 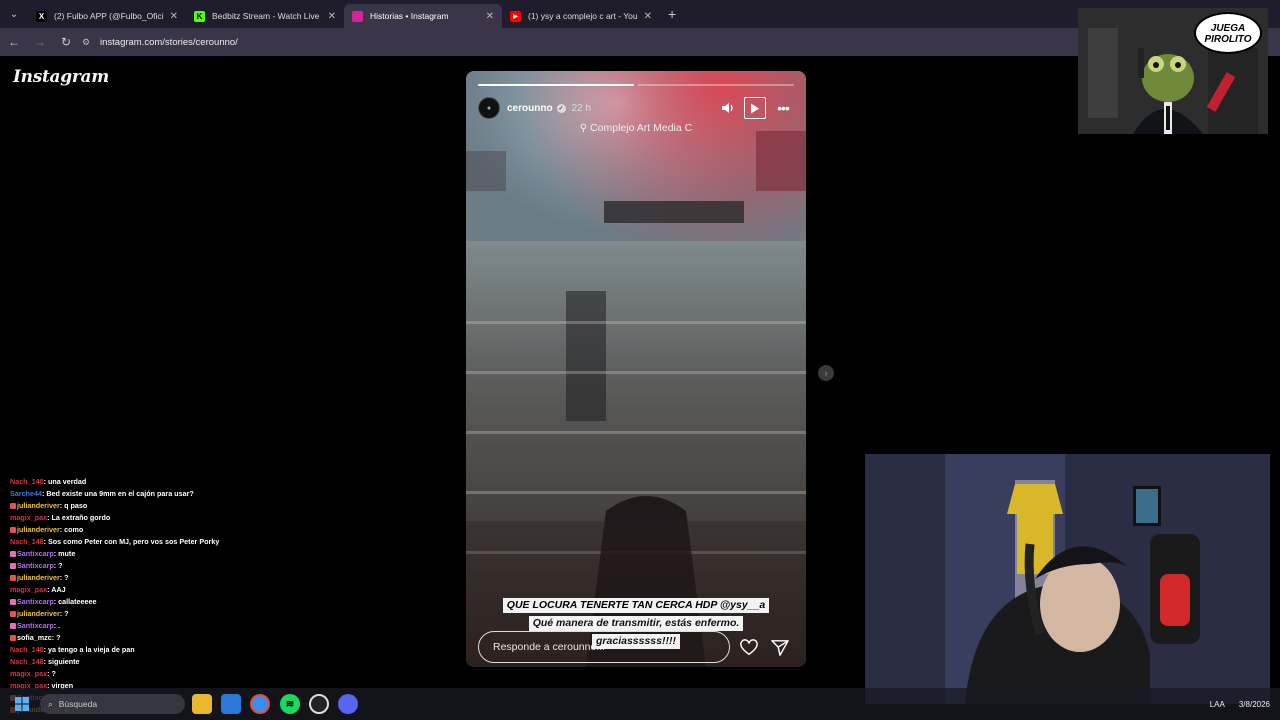 I want to click on chat-username: Sarche44, so click(x=26, y=493).